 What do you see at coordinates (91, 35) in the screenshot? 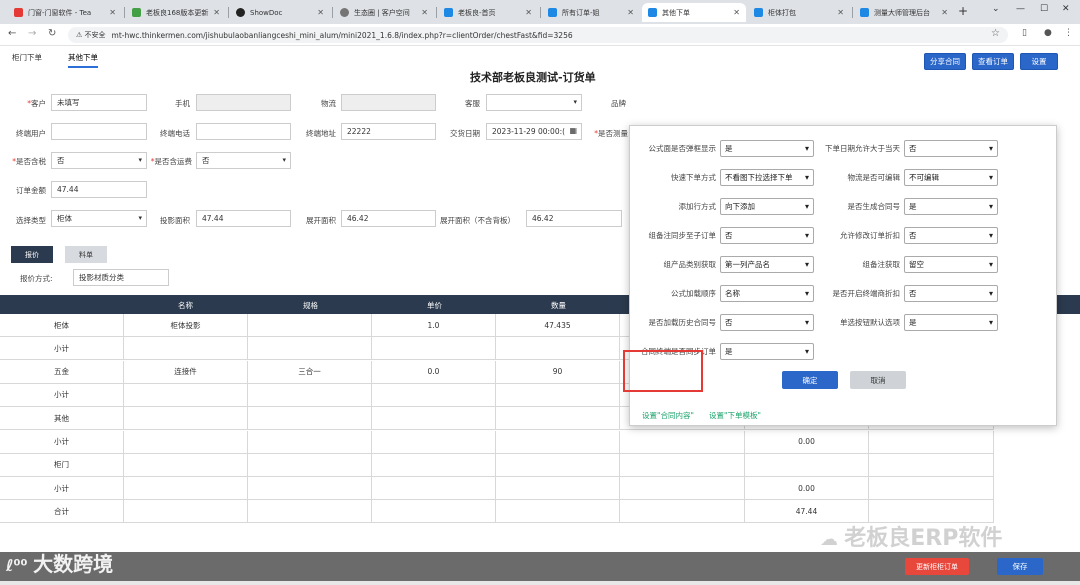
I see `insecure-warning-icon: ⚠ 不安全` at bounding box center [91, 35].